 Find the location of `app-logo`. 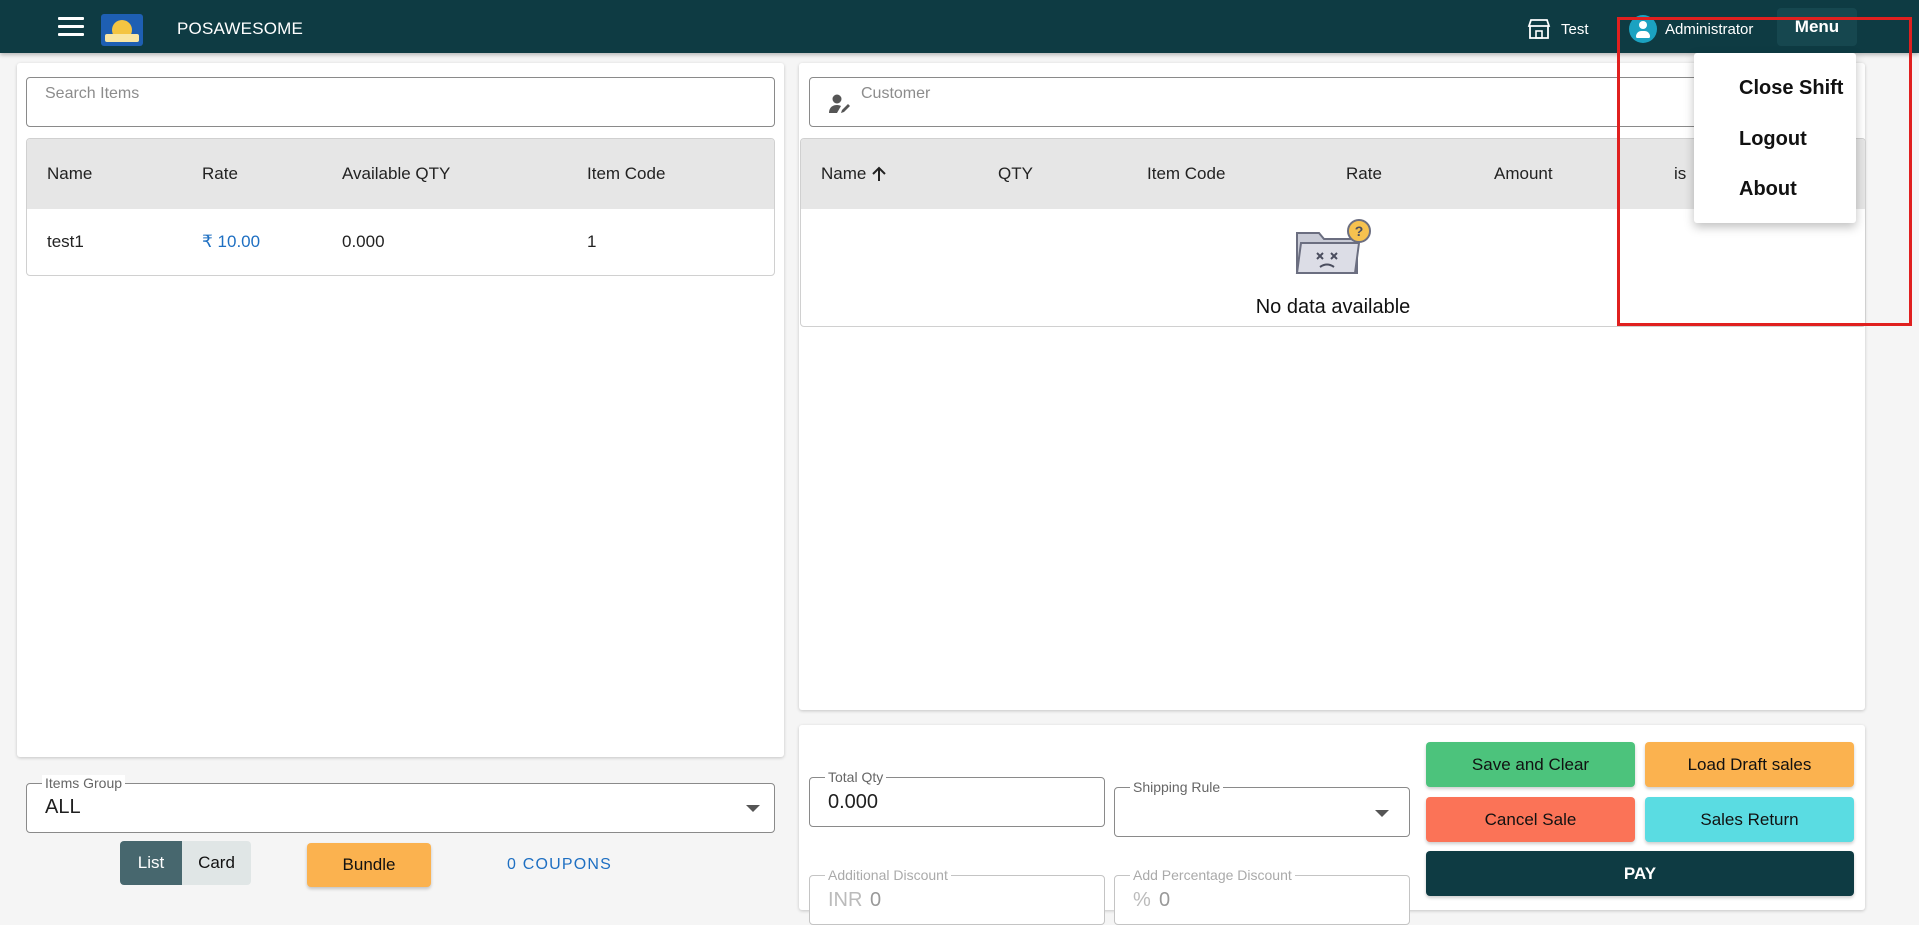

app-logo is located at coordinates (122, 30).